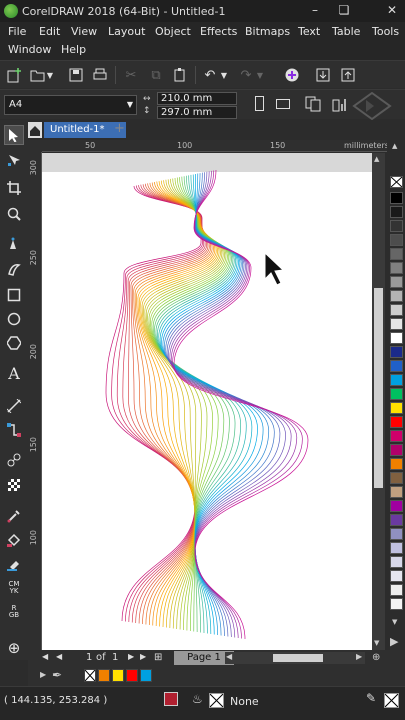  What do you see at coordinates (131, 75) in the screenshot?
I see `cut-icon: ✂` at bounding box center [131, 75].